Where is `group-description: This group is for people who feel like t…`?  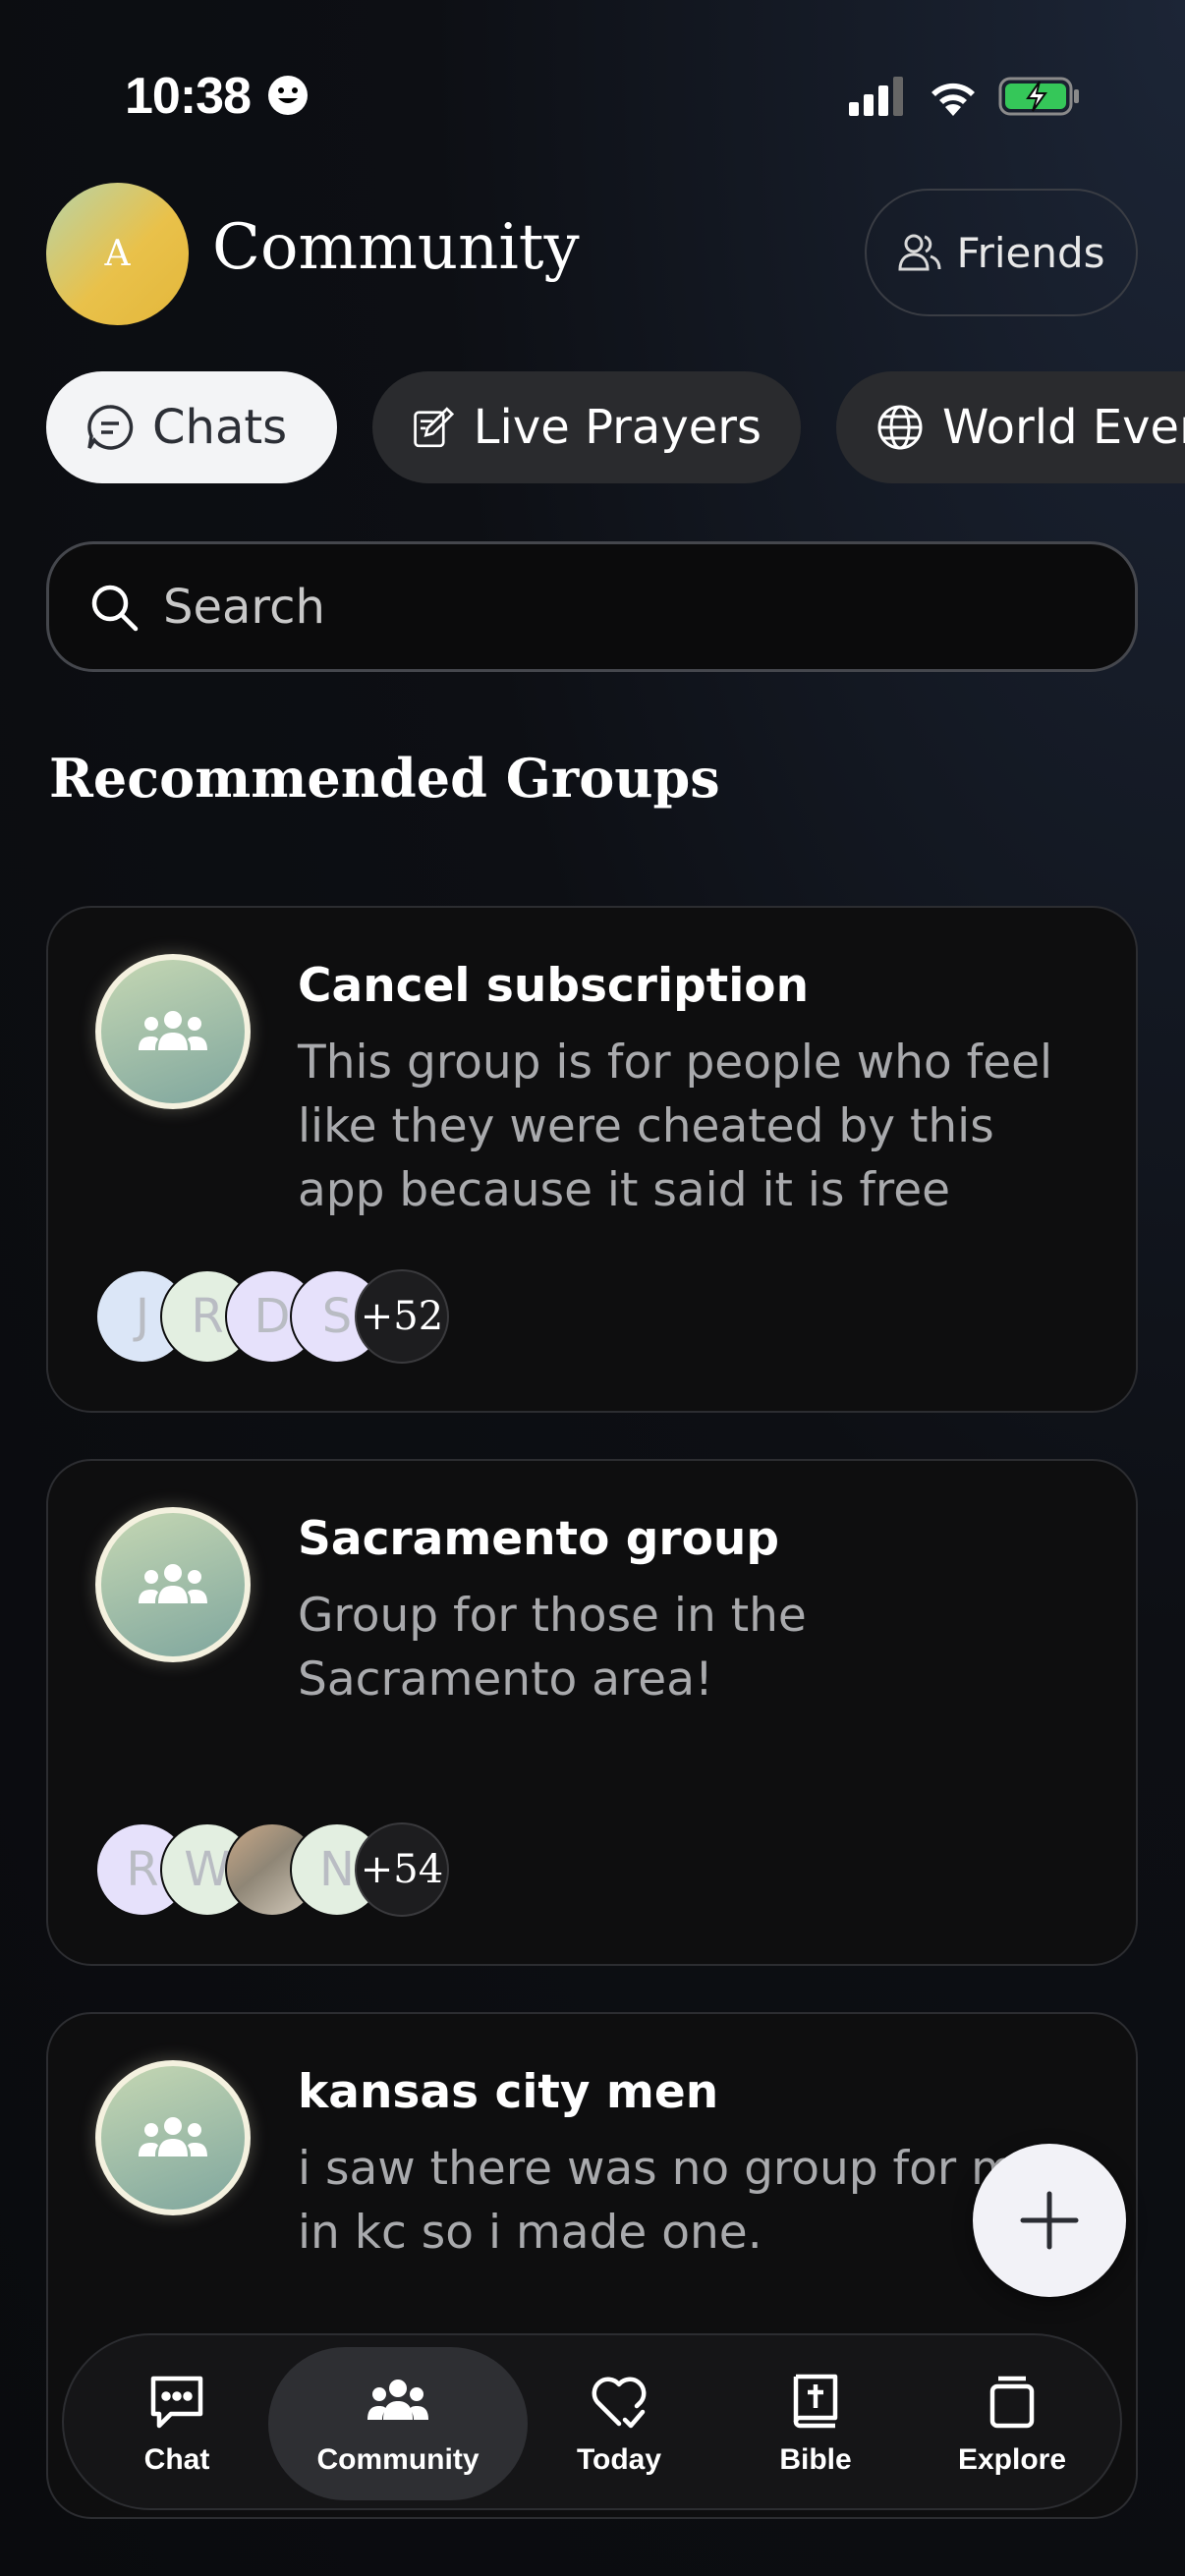 group-description: This group is for people who feel like t… is located at coordinates (676, 1126).